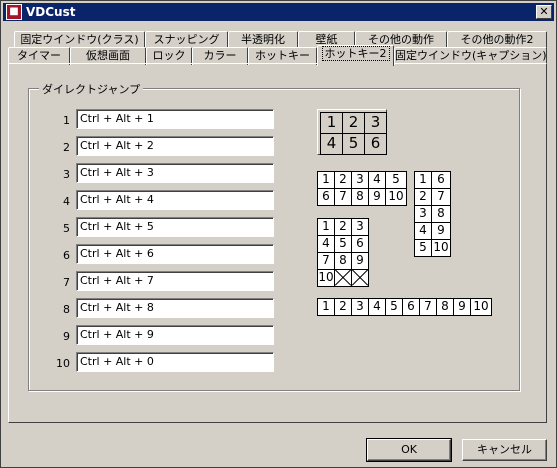 Image resolution: width=557 pixels, height=468 pixels. Describe the element at coordinates (175, 254) in the screenshot. I see `hotkey-input-6: Ctrl + Alt + 6` at that location.